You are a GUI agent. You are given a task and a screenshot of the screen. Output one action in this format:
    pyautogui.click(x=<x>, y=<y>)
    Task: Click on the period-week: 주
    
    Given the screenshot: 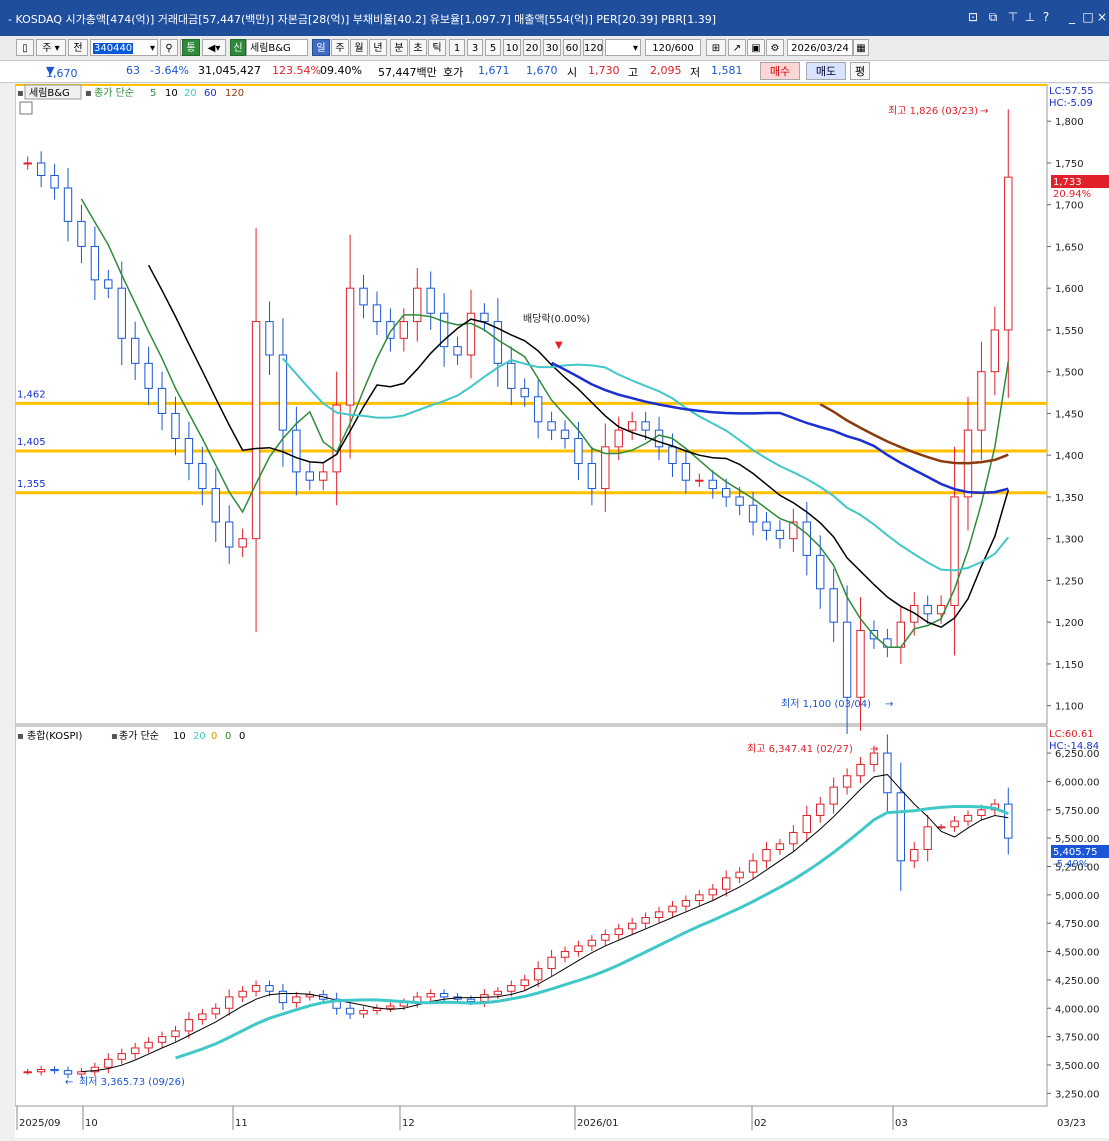 What is the action you would take?
    pyautogui.click(x=340, y=47)
    